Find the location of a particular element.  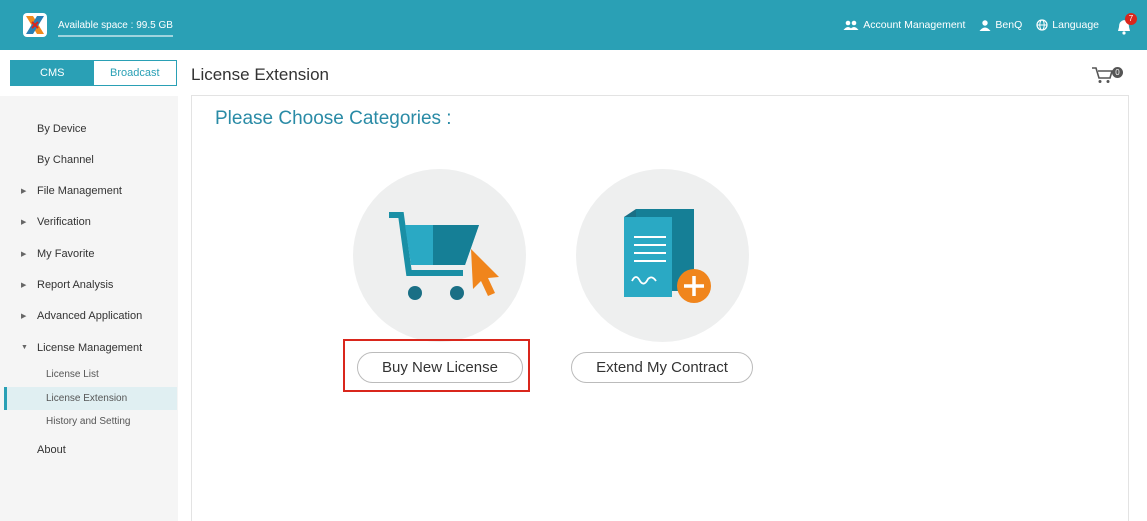

caret-down-icon: ▼ is located at coordinates (24, 347).